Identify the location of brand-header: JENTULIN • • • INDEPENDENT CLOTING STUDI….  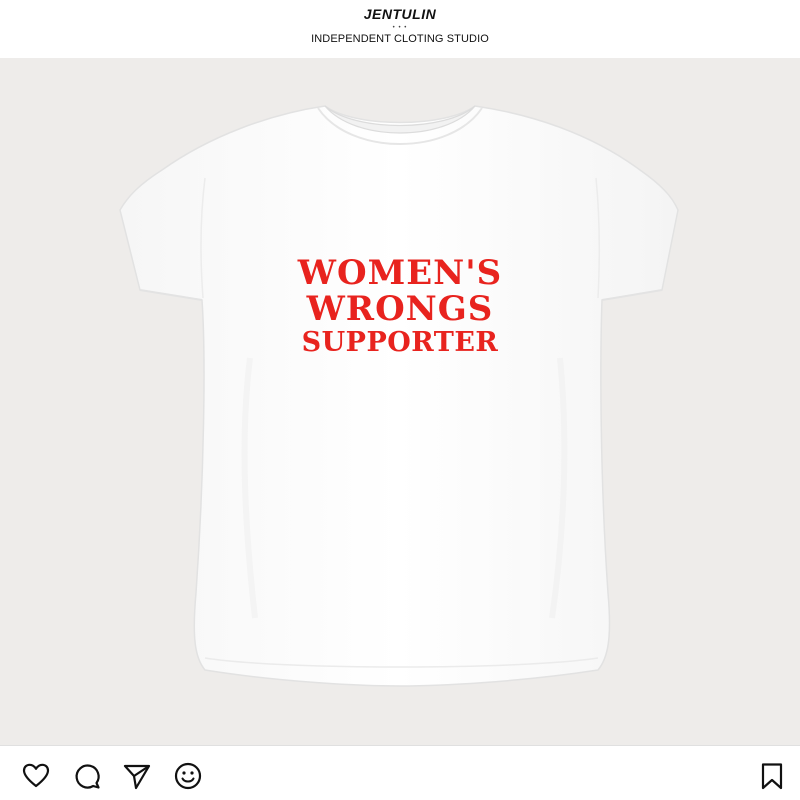
(400, 29).